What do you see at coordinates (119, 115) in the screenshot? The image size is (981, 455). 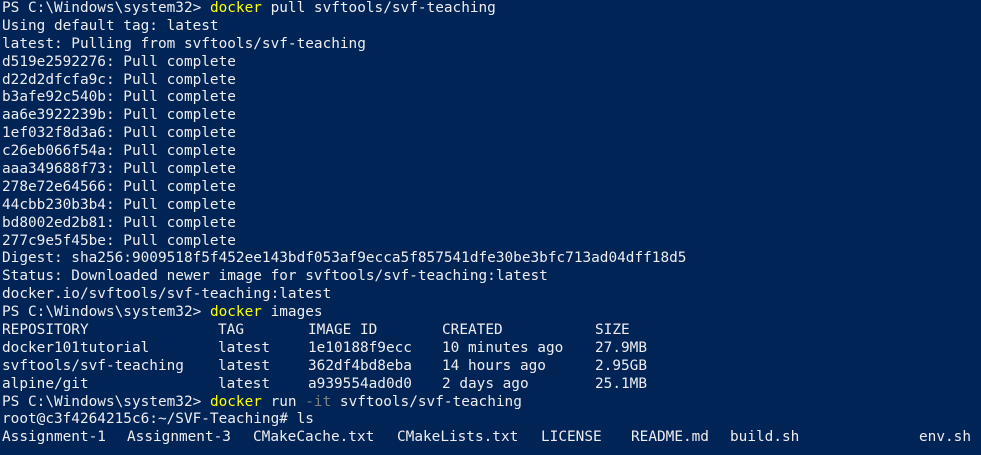 I see `output-line: aa6e3922239b: Pull complete` at bounding box center [119, 115].